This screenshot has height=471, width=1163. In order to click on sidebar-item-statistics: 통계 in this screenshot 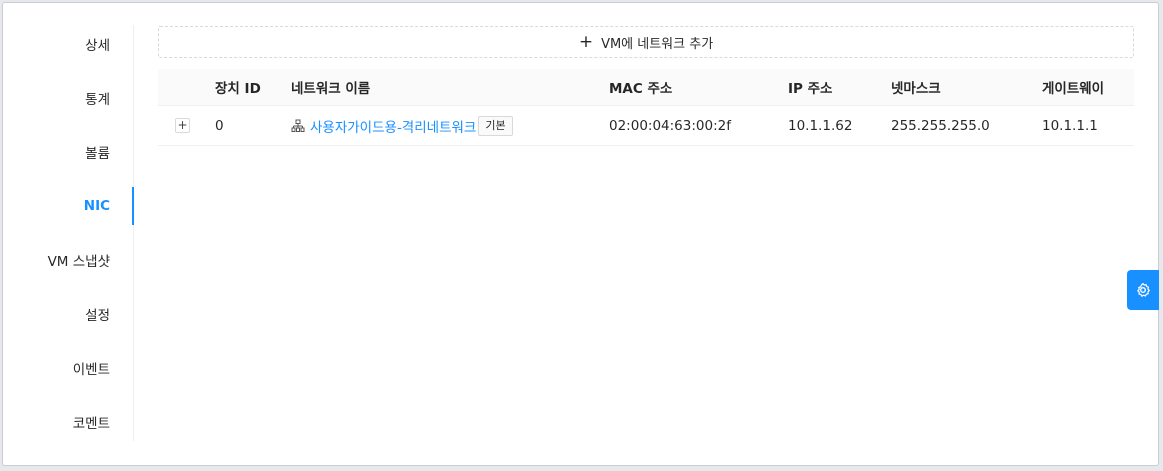, I will do `click(68, 98)`.